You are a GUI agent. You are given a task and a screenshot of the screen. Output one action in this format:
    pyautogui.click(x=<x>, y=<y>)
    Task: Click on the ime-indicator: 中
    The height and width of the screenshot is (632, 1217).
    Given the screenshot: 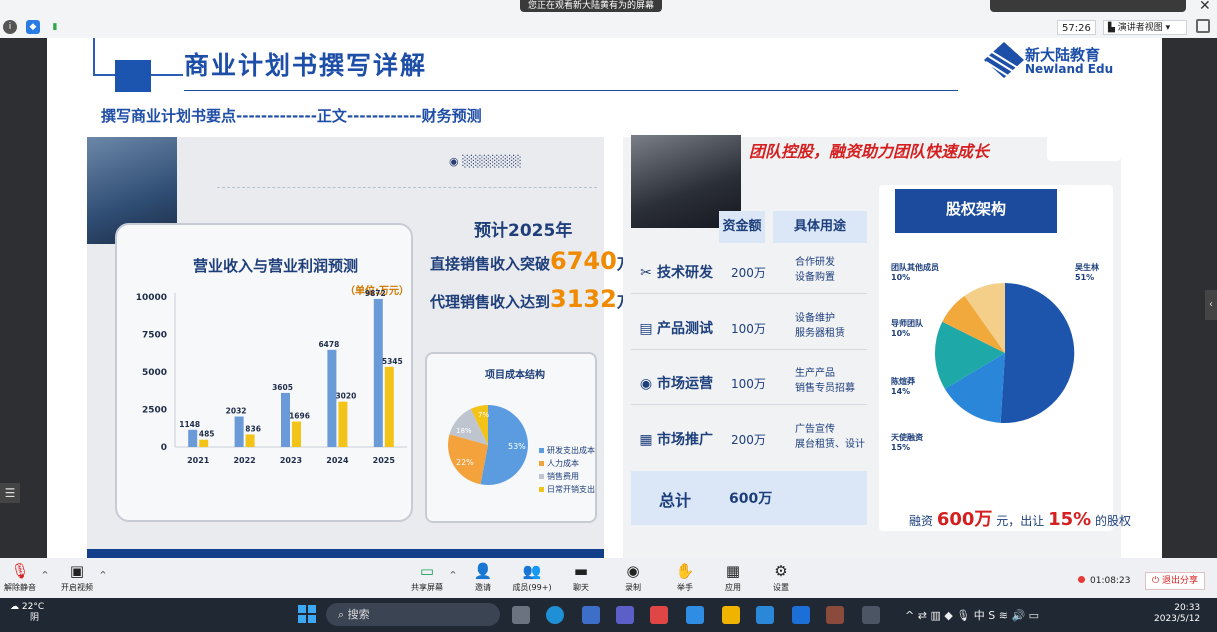 What is the action you would take?
    pyautogui.click(x=979, y=615)
    